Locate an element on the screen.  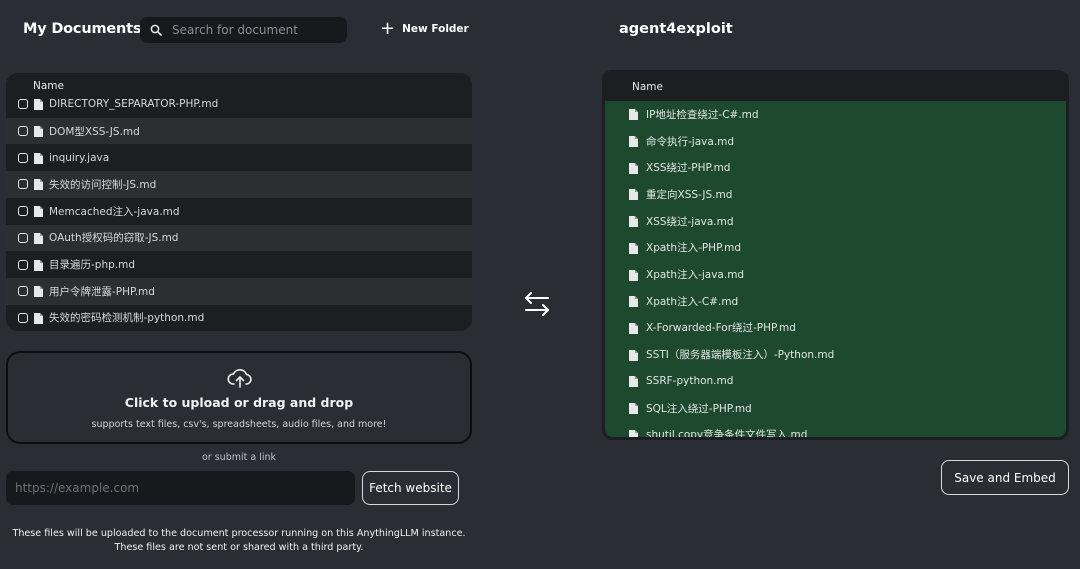
document-search is located at coordinates (243, 30).